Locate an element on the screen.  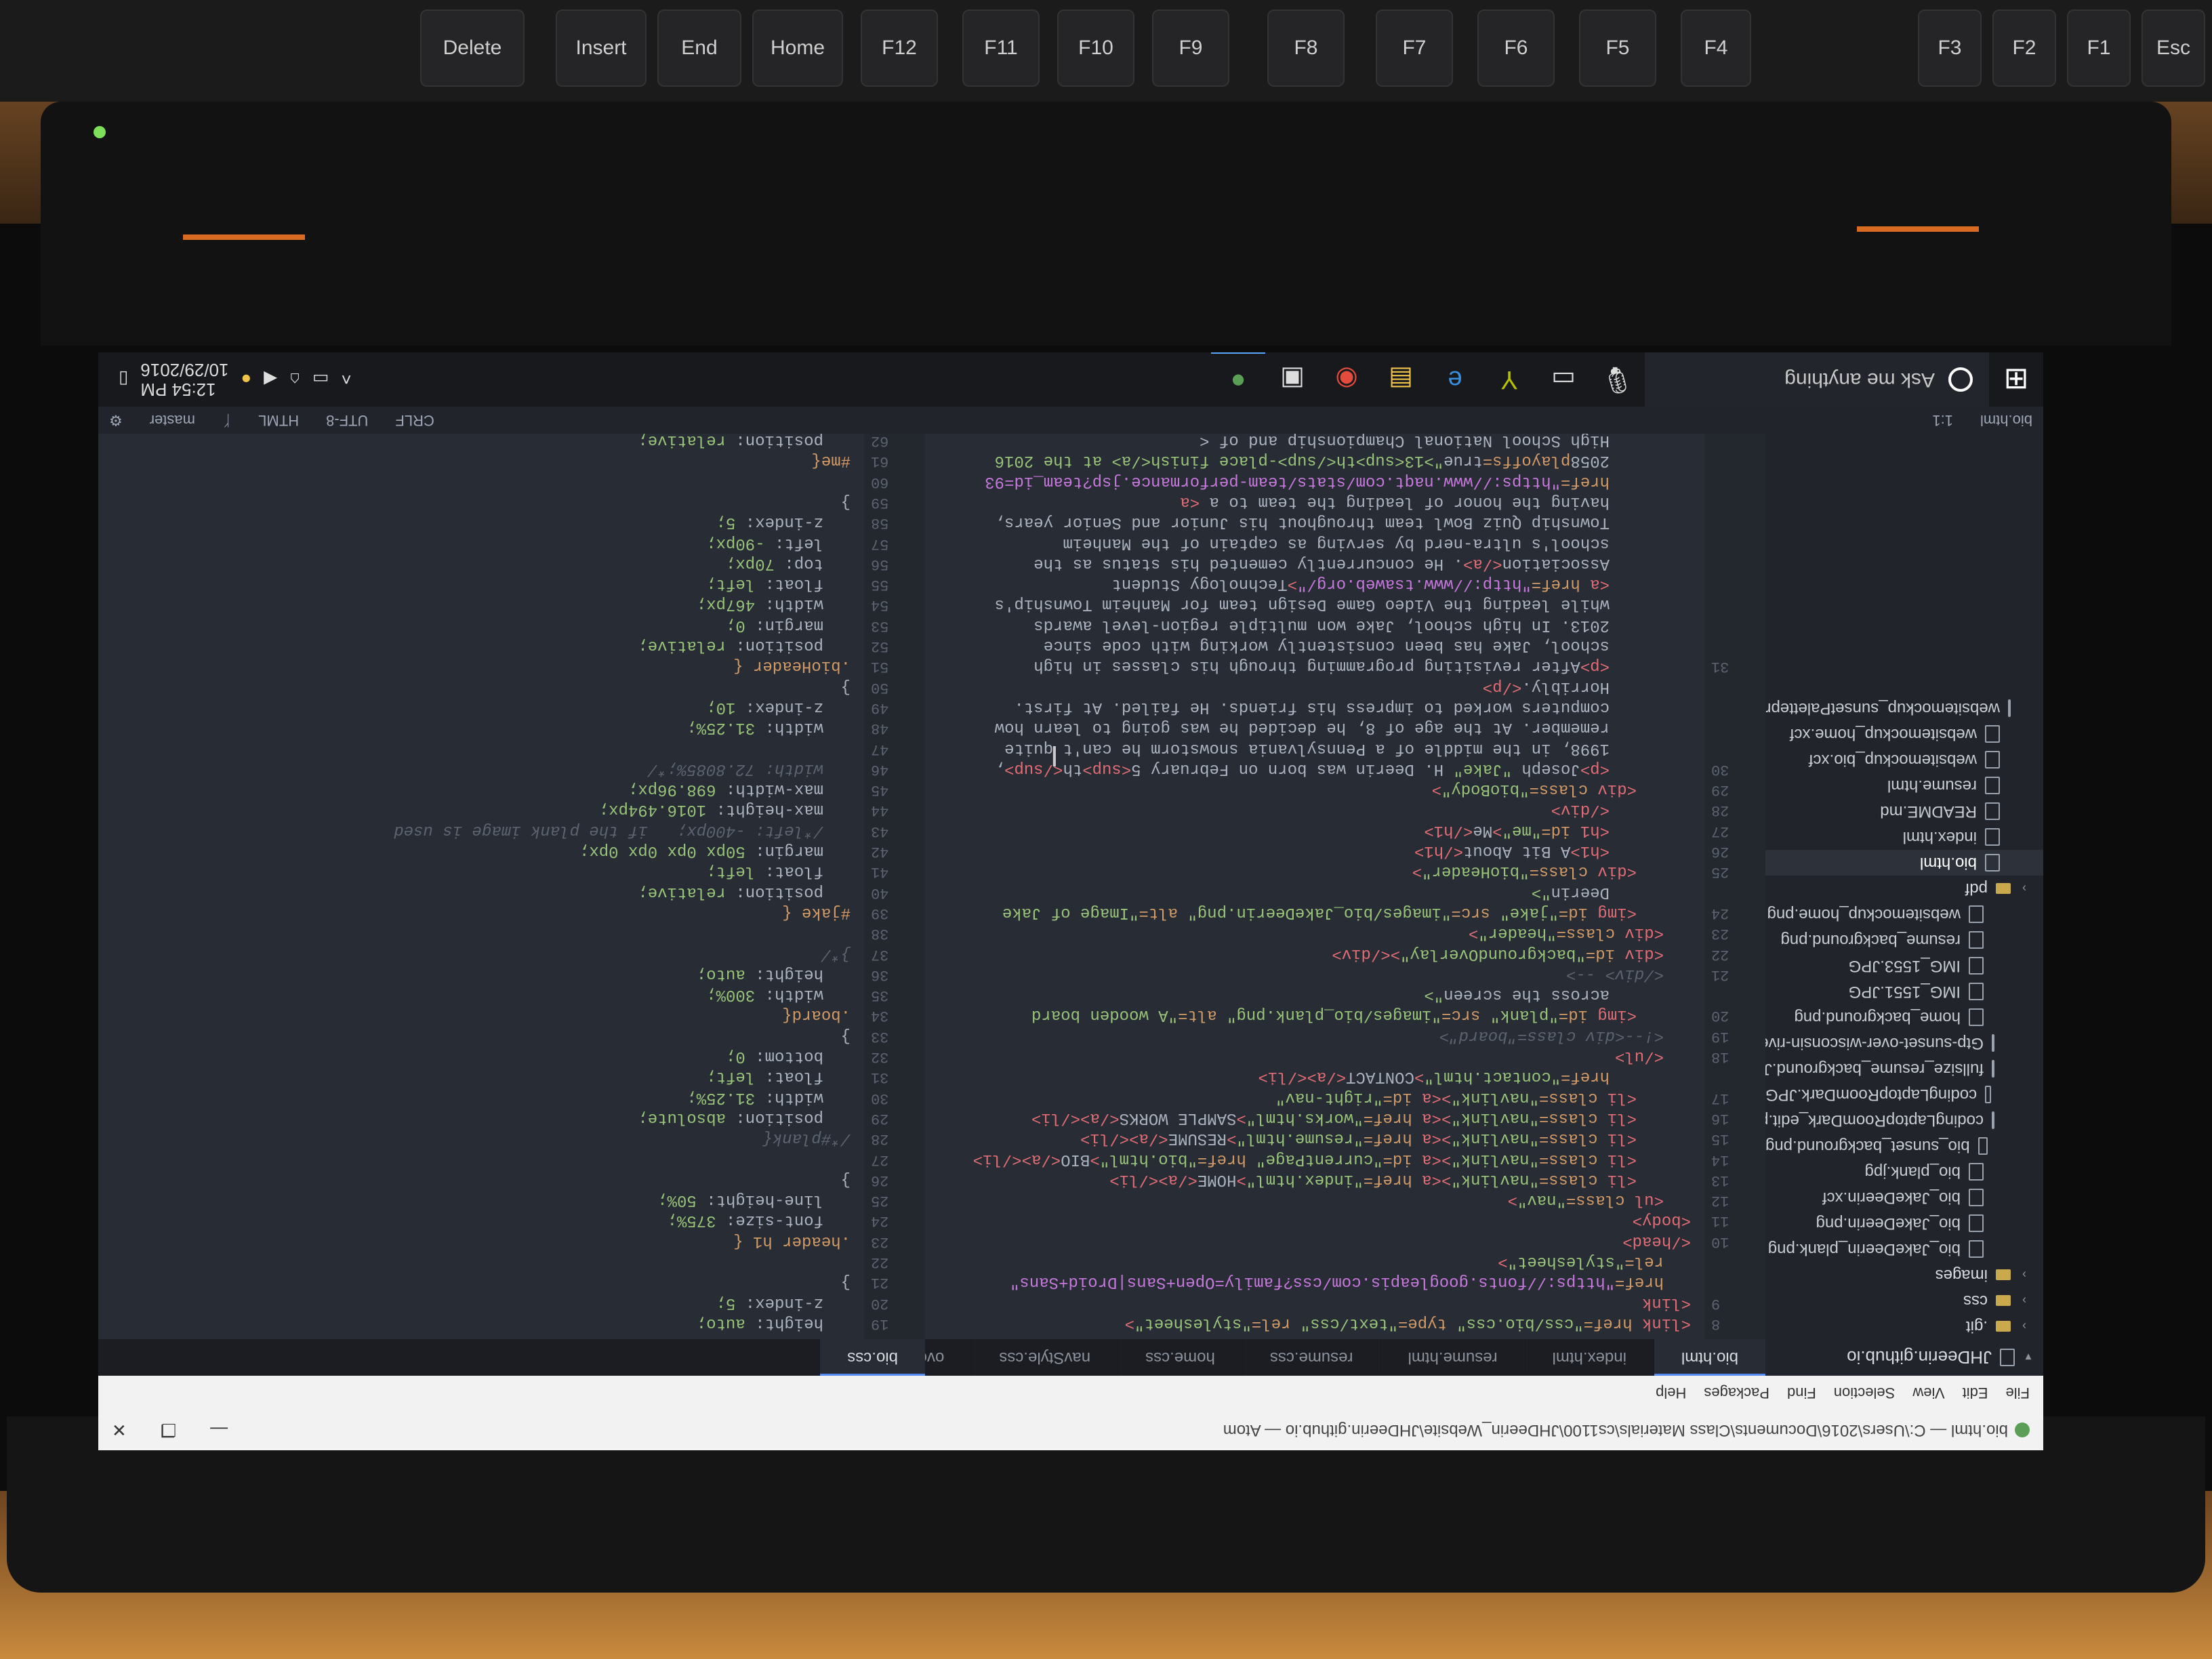
tree-file: bio_JakeDeerin_plank.png is located at coordinates (1904, 1249).